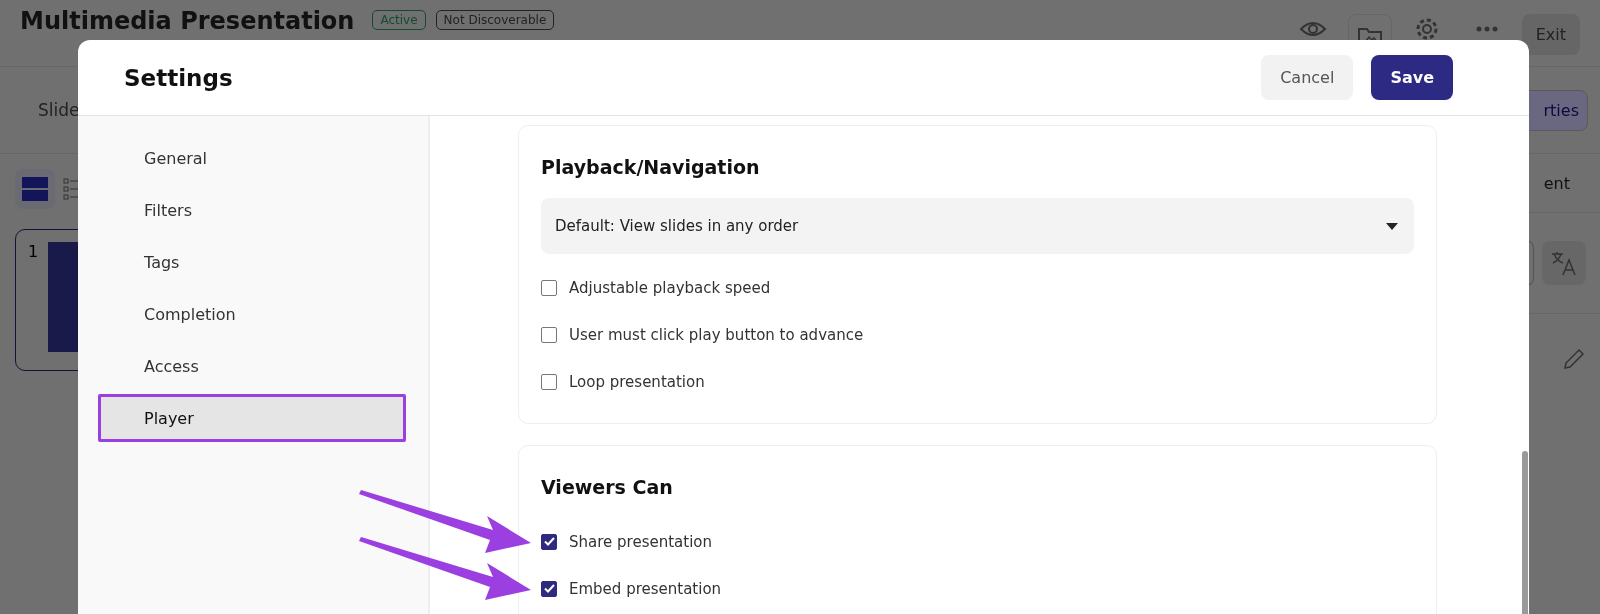  Describe the element at coordinates (716, 334) in the screenshot. I see `option-label: User must click play button to advance` at that location.